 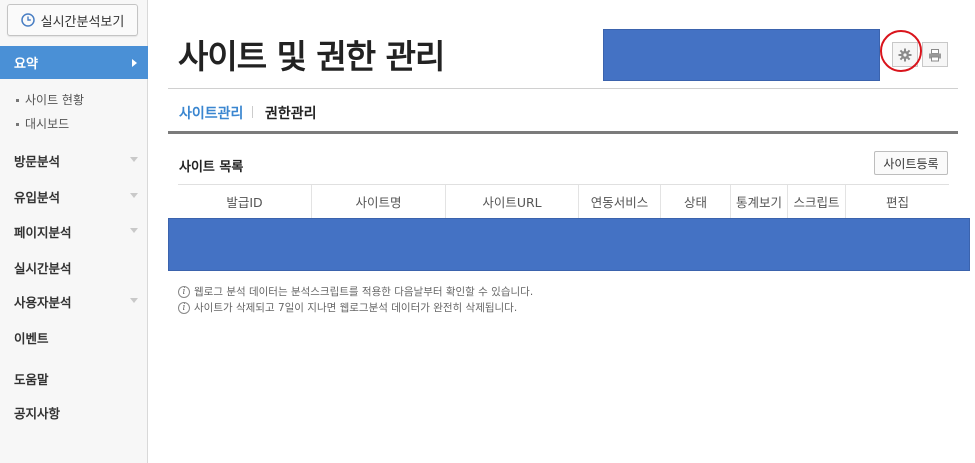 I want to click on chevron-right-icon, so click(x=134, y=63).